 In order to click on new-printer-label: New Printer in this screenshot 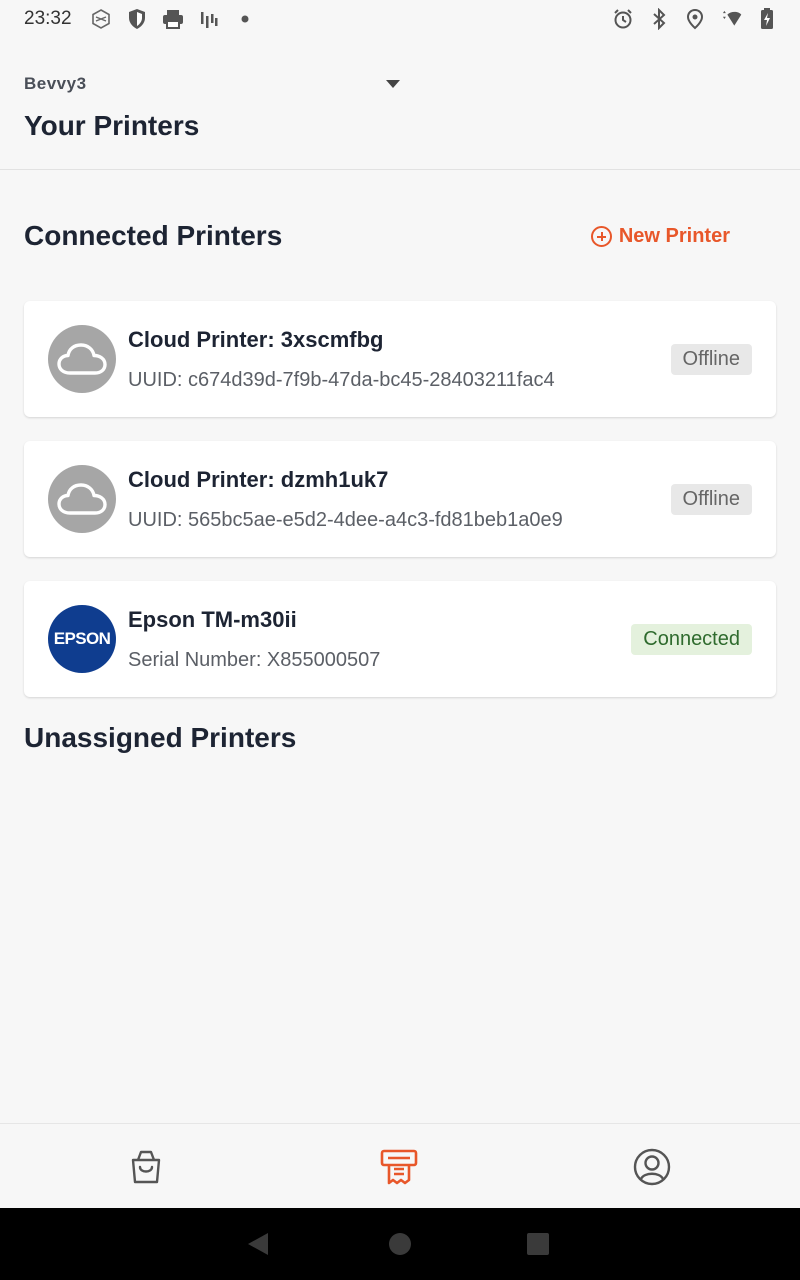, I will do `click(674, 236)`.